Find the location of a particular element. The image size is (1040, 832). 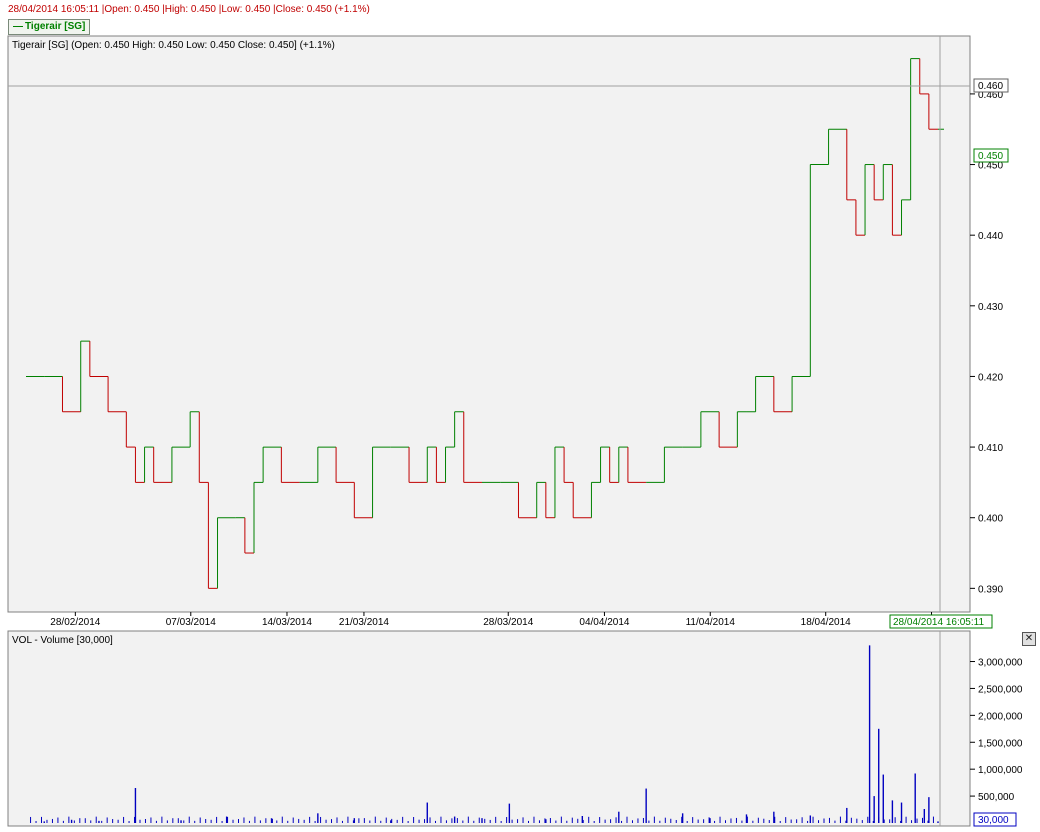

volume-last-value: 30,000 is located at coordinates (993, 820).